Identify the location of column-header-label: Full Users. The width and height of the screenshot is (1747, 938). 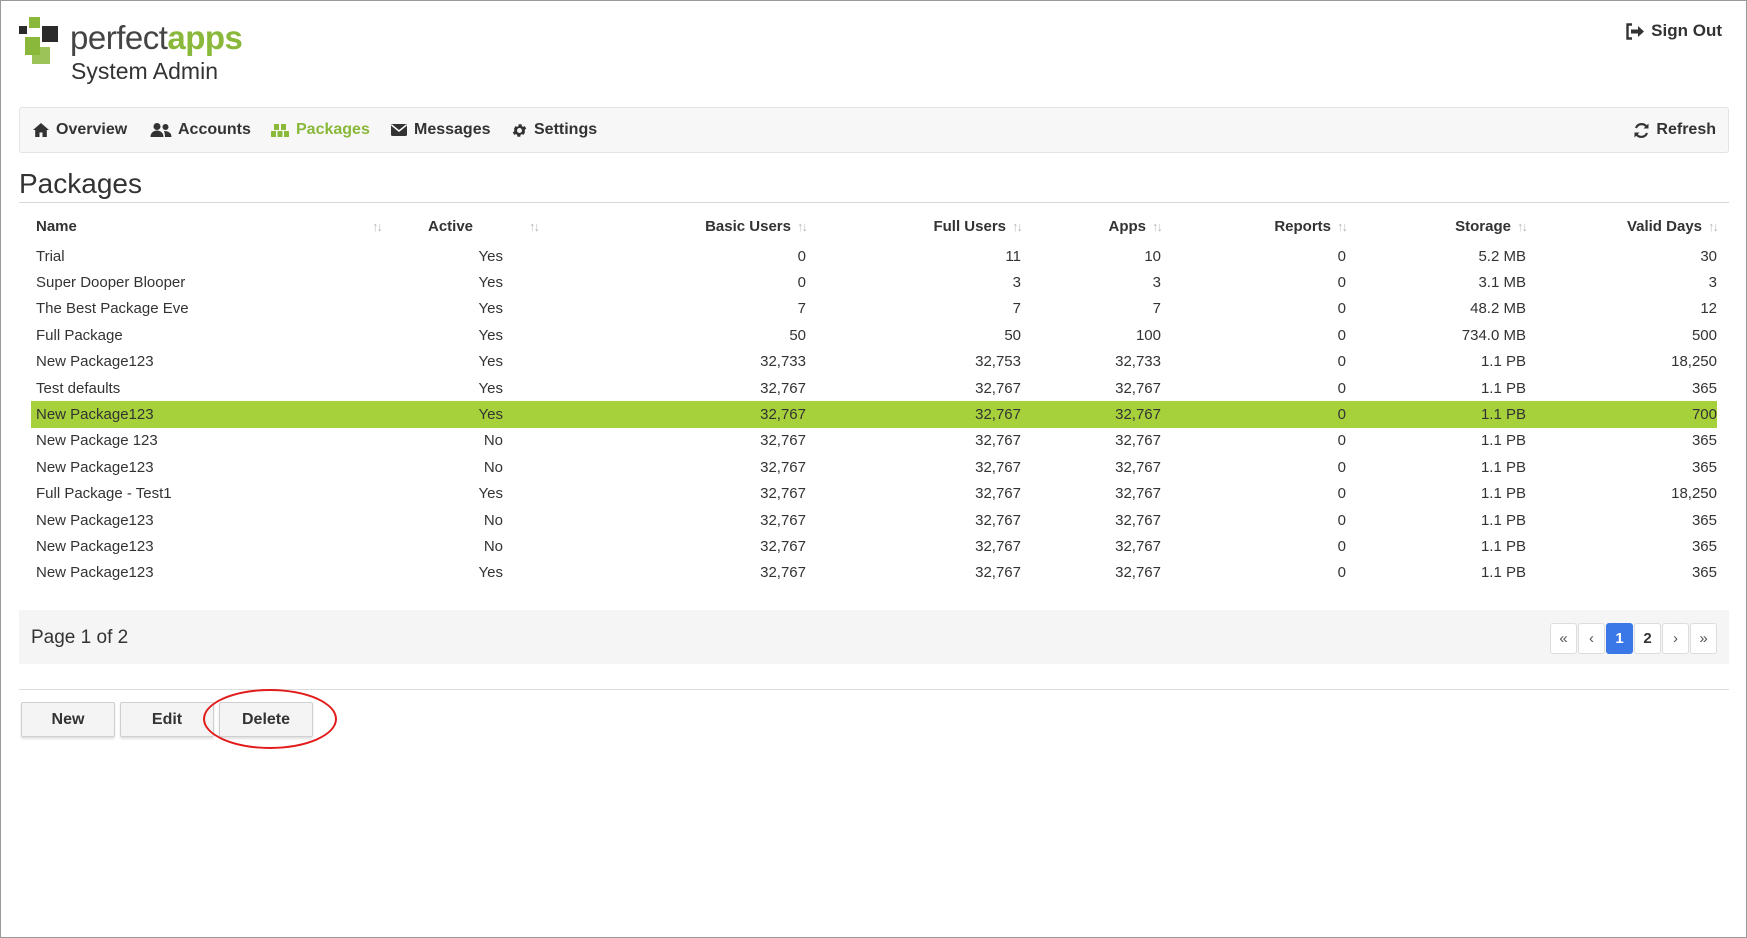
(969, 226).